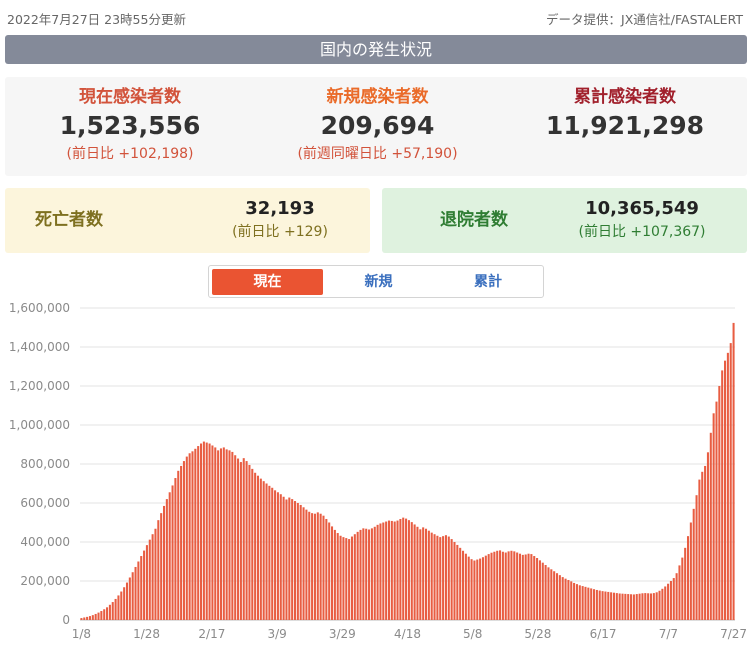  Describe the element at coordinates (45, 581) in the screenshot. I see `y-tick-label: 200,000` at that location.